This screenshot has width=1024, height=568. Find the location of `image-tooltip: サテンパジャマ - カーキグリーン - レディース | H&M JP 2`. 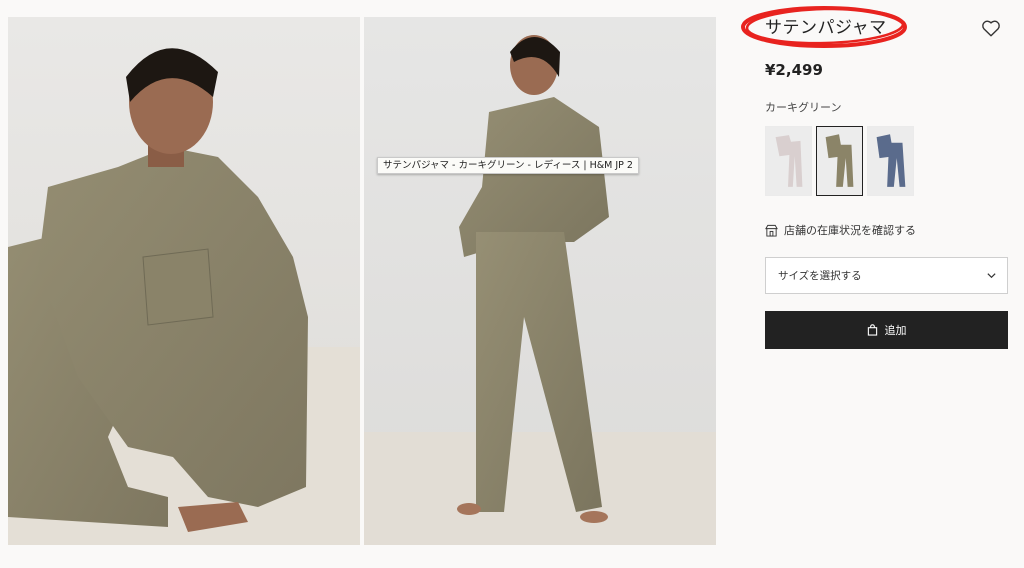

image-tooltip: サテンパジャマ - カーキグリーン - レディース | H&M JP 2 is located at coordinates (508, 165).